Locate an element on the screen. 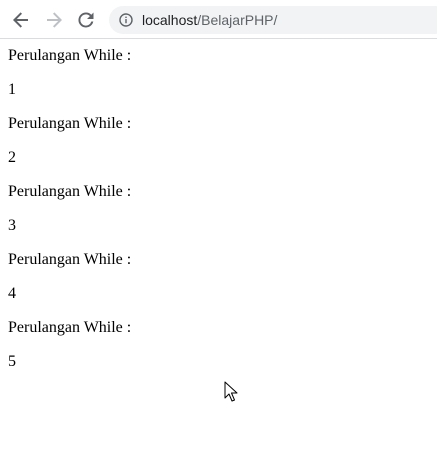 The width and height of the screenshot is (437, 460). reload-button is located at coordinates (86, 20).